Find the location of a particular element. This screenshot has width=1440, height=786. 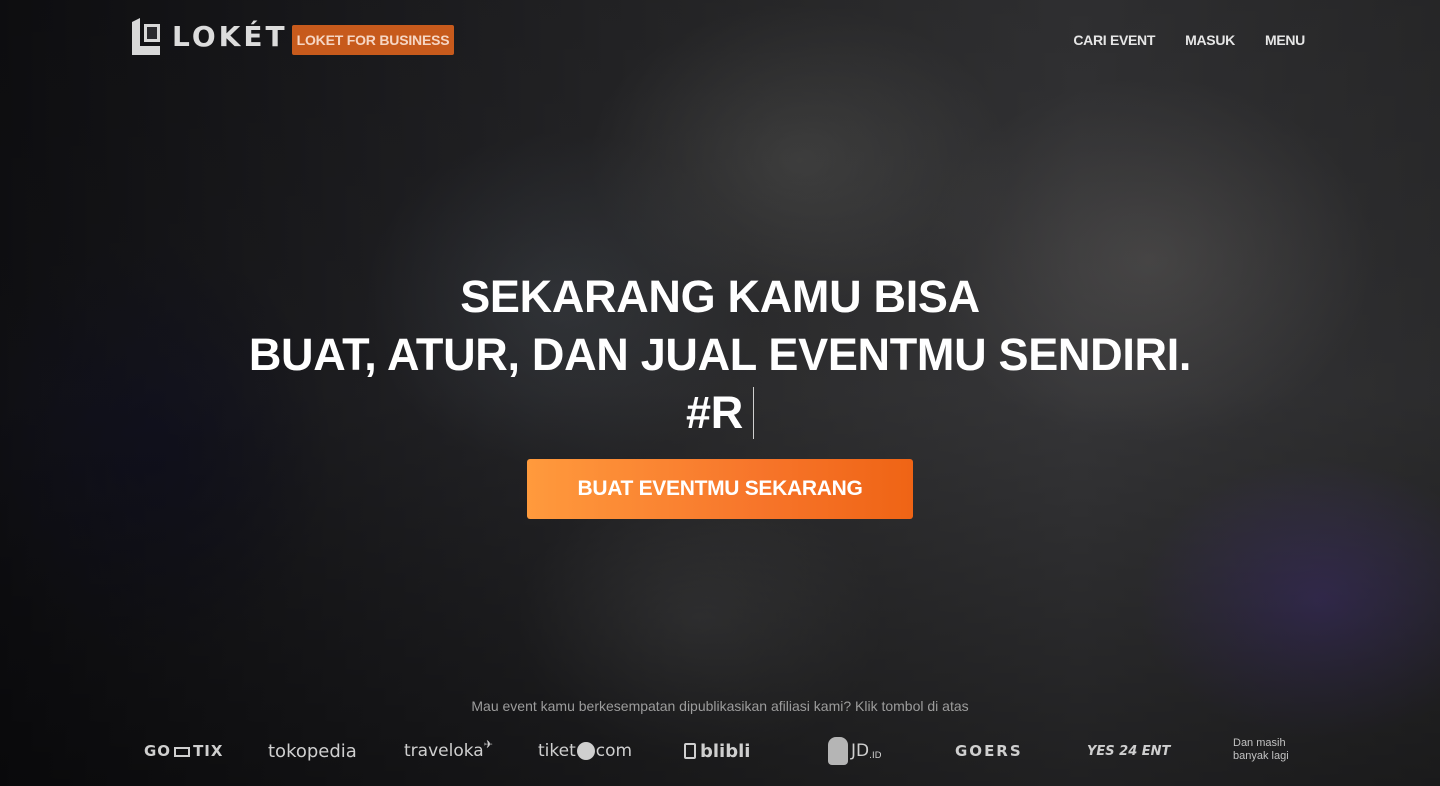

jd-mascot-icon is located at coordinates (838, 751).